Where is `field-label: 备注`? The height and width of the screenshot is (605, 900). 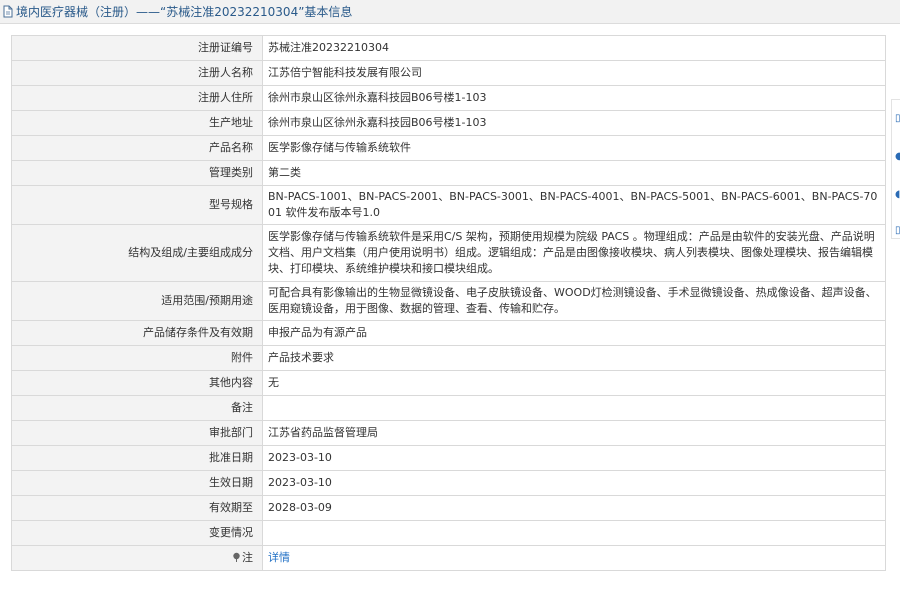
field-label: 备注 is located at coordinates (137, 408).